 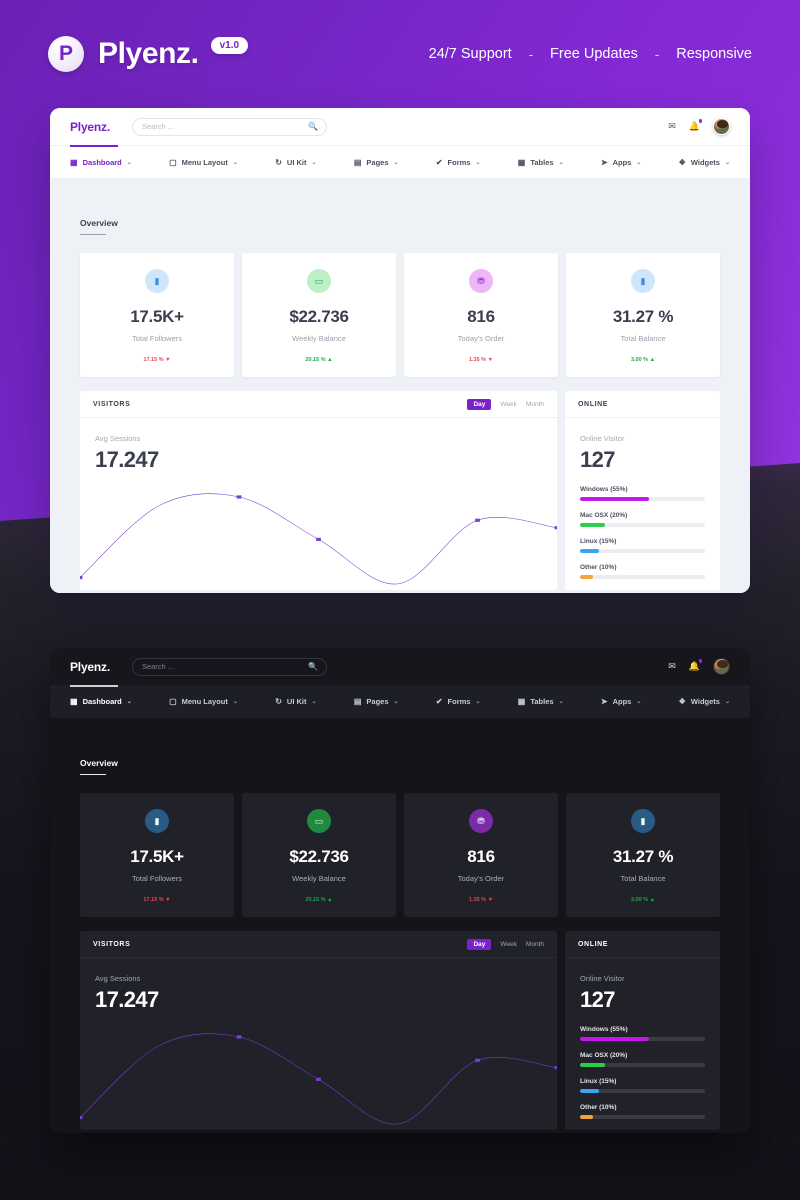 I want to click on notification-dot, so click(x=700, y=121).